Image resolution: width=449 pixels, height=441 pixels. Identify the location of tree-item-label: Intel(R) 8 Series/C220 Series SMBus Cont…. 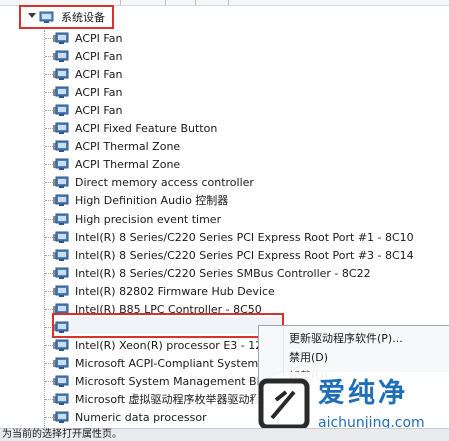
(223, 273).